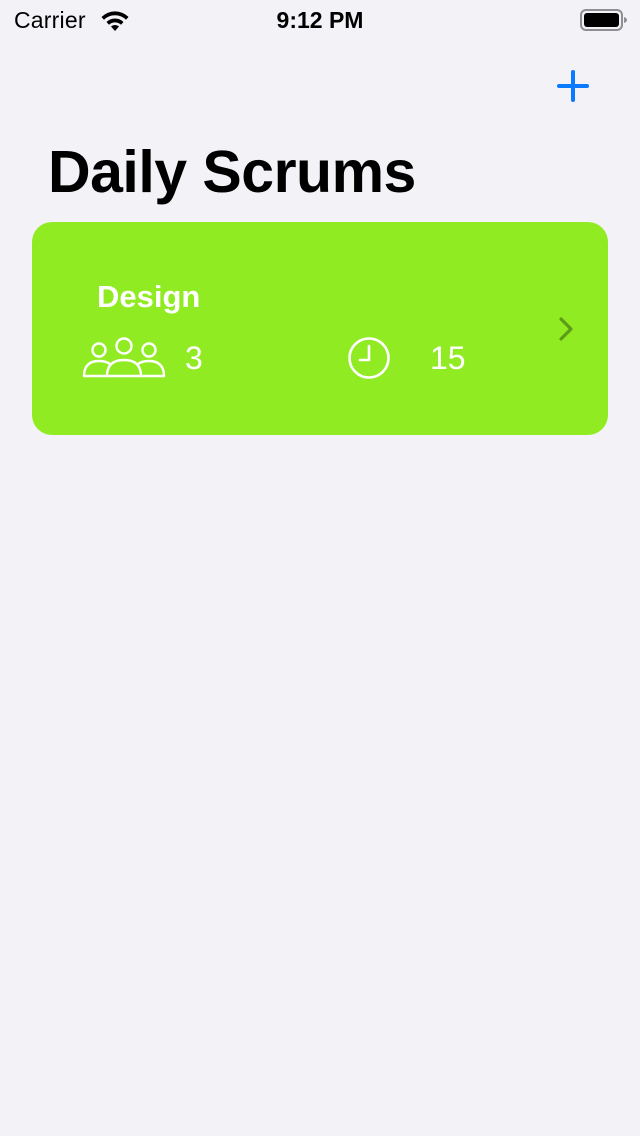 The height and width of the screenshot is (1136, 640). I want to click on scrum-title: Design, so click(149, 296).